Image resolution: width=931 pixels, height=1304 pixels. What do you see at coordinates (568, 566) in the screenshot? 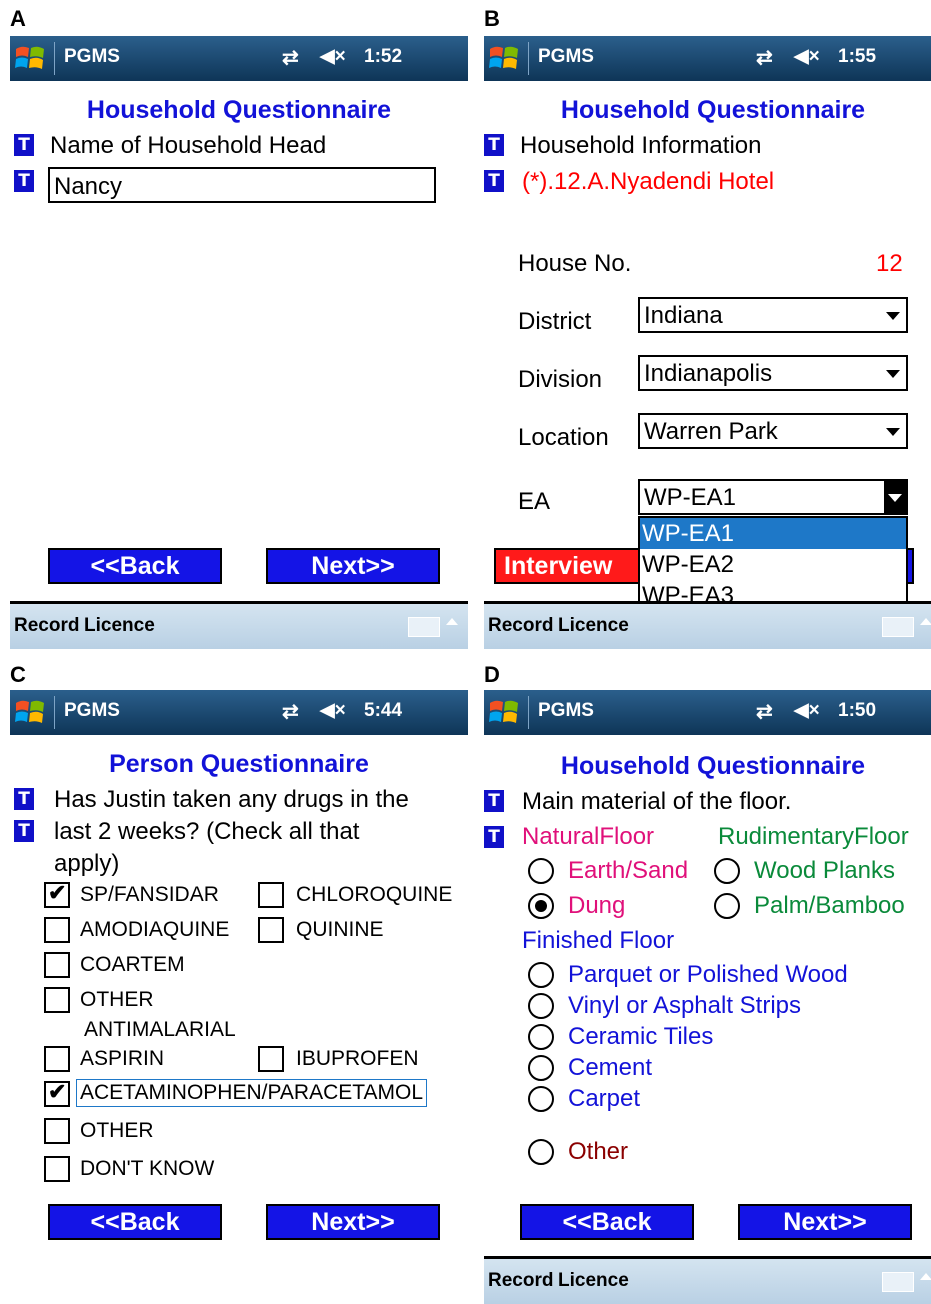
I see `interview-button: Interview` at bounding box center [568, 566].